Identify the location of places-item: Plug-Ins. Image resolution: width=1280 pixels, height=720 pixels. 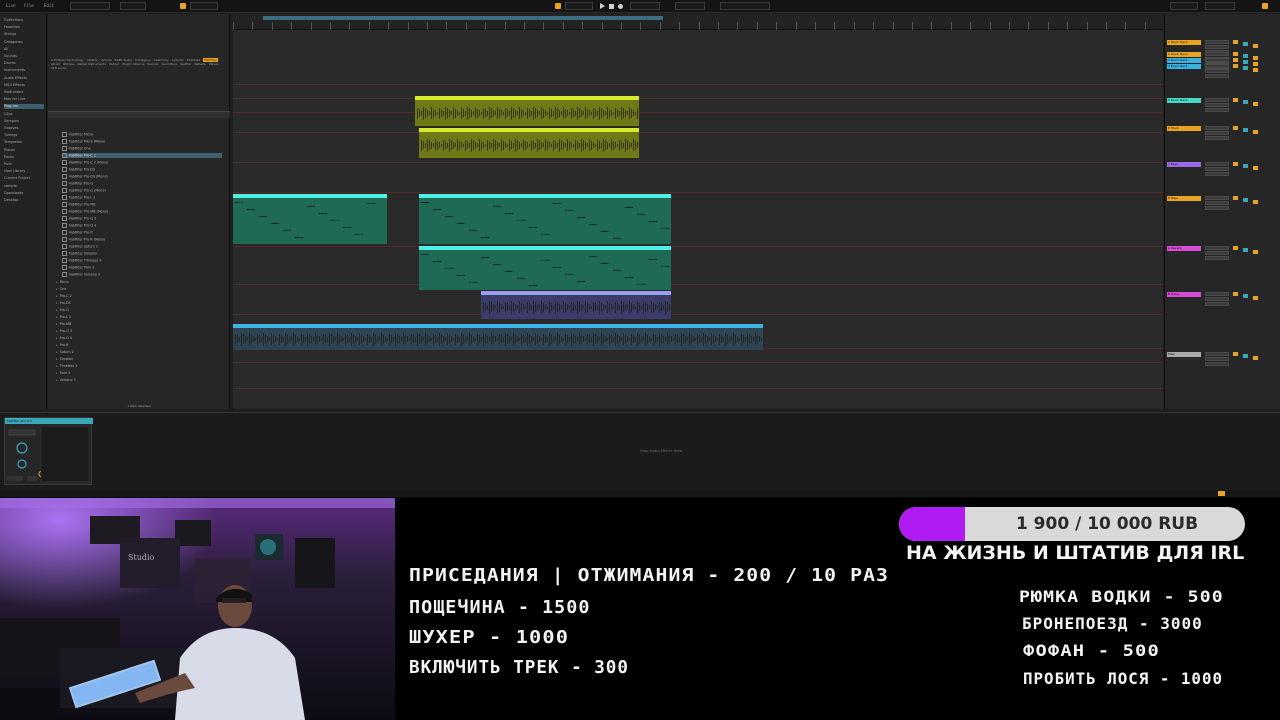
(24, 107).